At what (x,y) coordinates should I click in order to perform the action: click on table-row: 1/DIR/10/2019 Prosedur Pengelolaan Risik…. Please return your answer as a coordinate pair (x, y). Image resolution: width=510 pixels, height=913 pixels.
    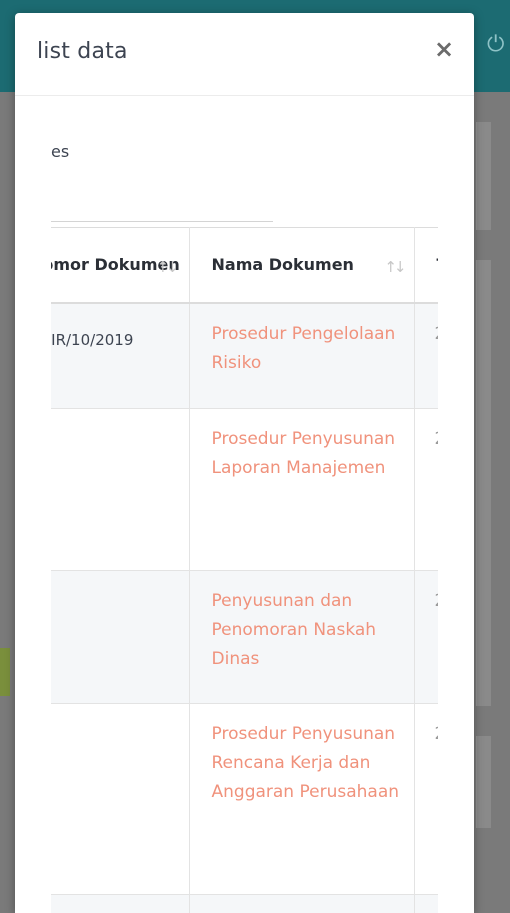
    Looking at the image, I should click on (244, 356).